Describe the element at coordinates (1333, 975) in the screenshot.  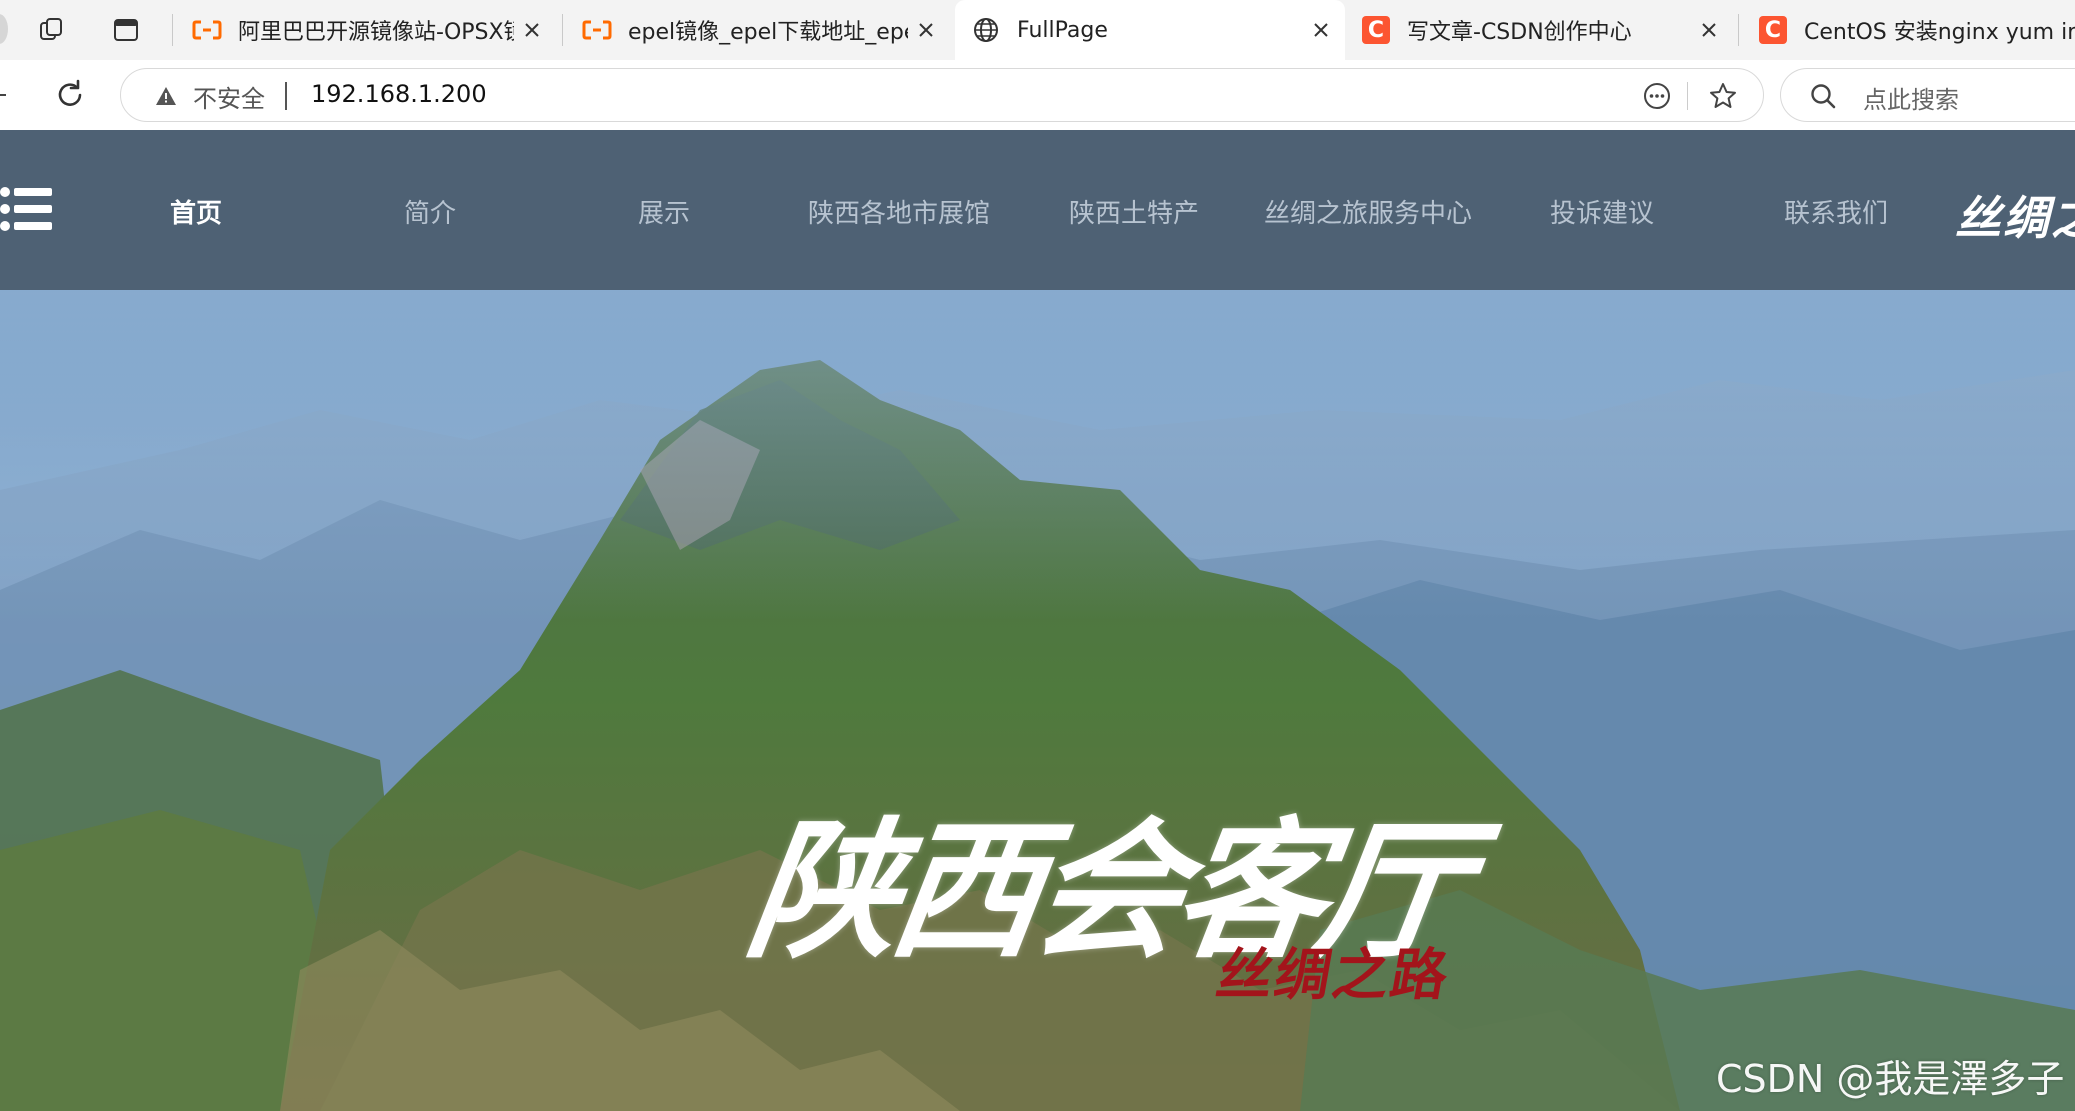
I see `hero-subtitle: 丝绸之路` at that location.